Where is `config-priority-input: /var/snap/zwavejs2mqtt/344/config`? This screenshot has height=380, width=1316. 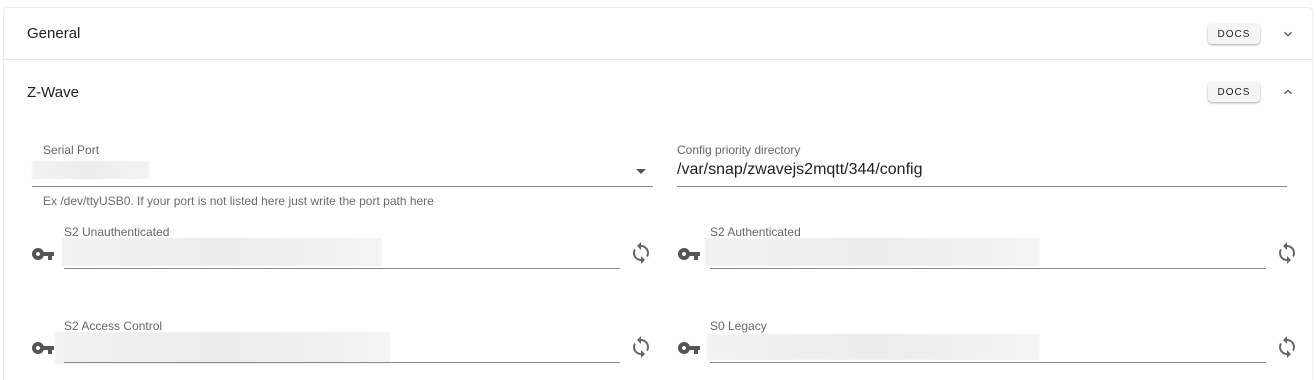
config-priority-input: /var/snap/zwavejs2mqtt/344/config is located at coordinates (799, 170).